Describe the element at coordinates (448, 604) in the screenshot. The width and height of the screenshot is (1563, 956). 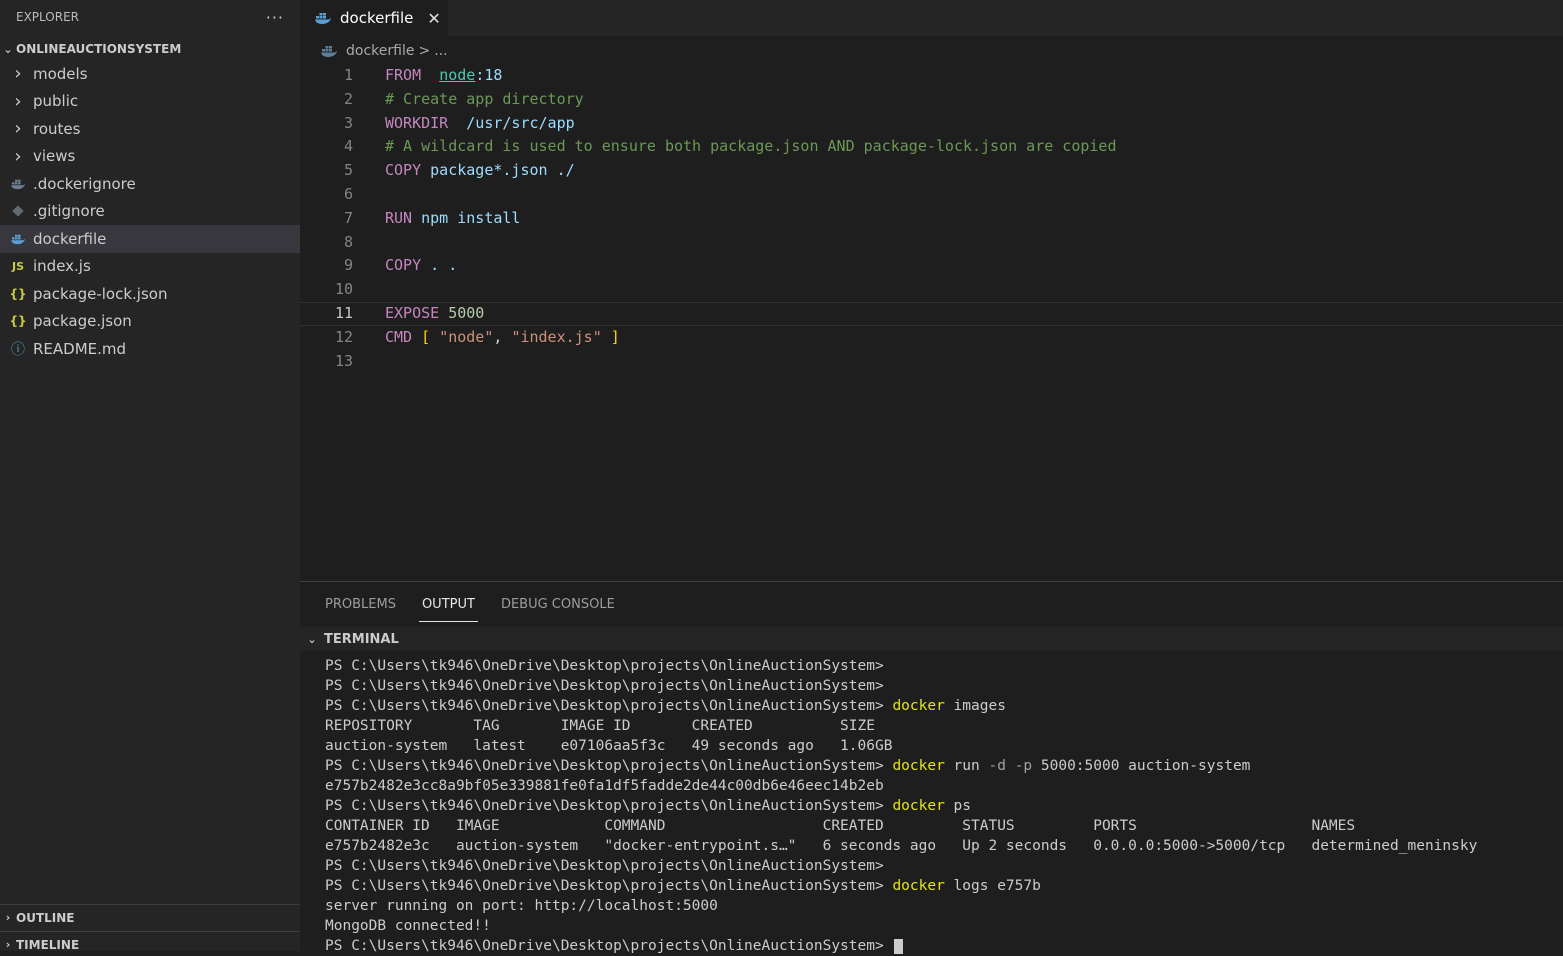
I see `tab-output: OUTPUT` at that location.